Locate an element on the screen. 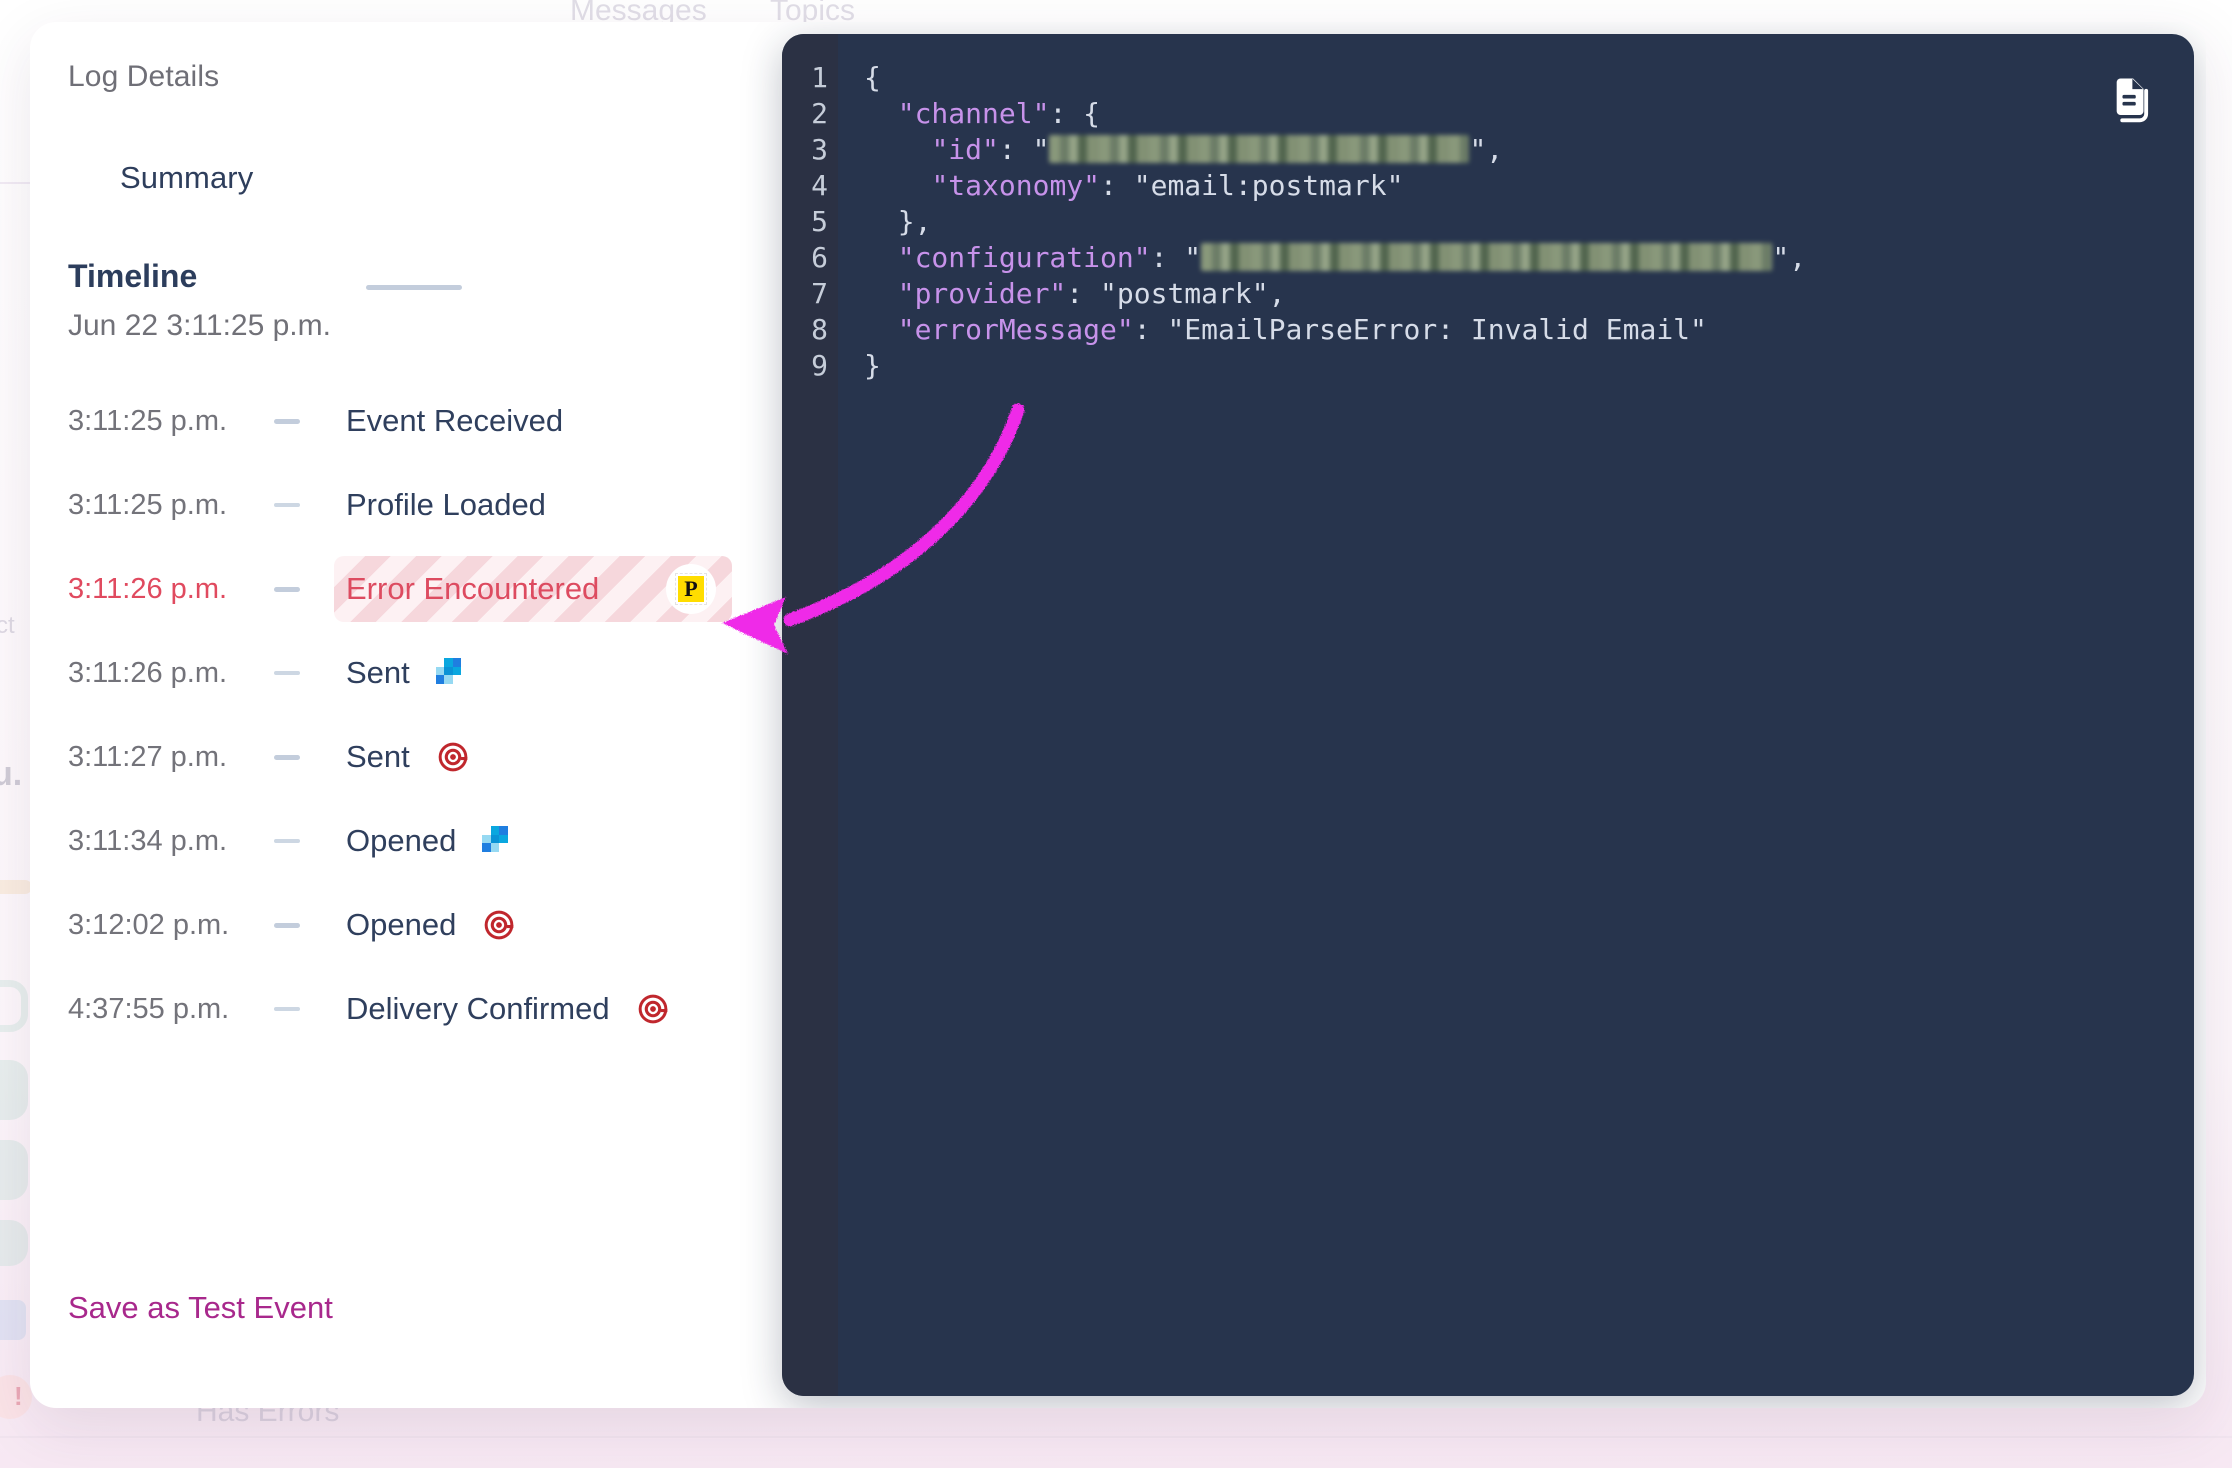 The height and width of the screenshot is (1468, 2232). code-line-number: 4 is located at coordinates (819, 185).